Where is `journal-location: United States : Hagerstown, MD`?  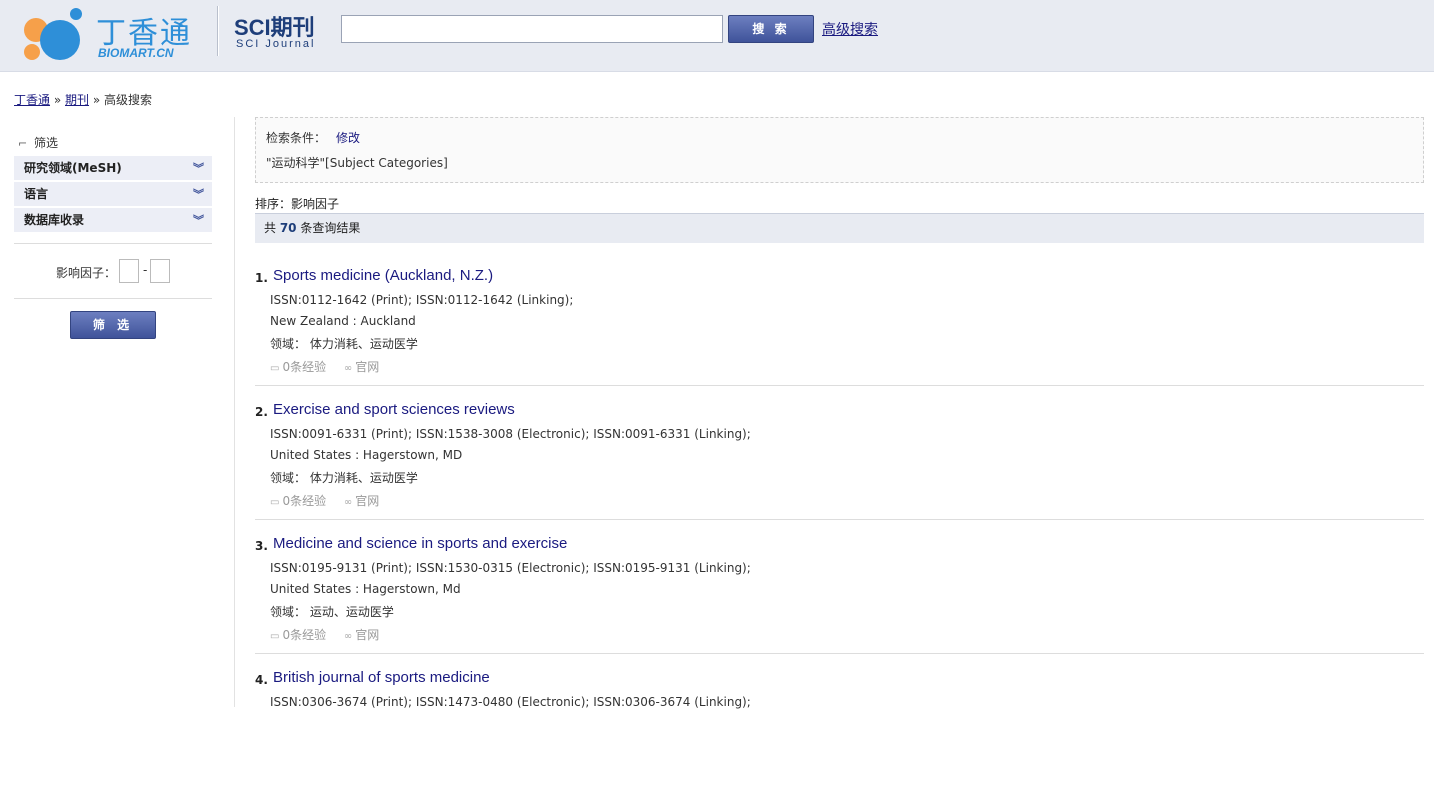 journal-location: United States : Hagerstown, MD is located at coordinates (366, 455).